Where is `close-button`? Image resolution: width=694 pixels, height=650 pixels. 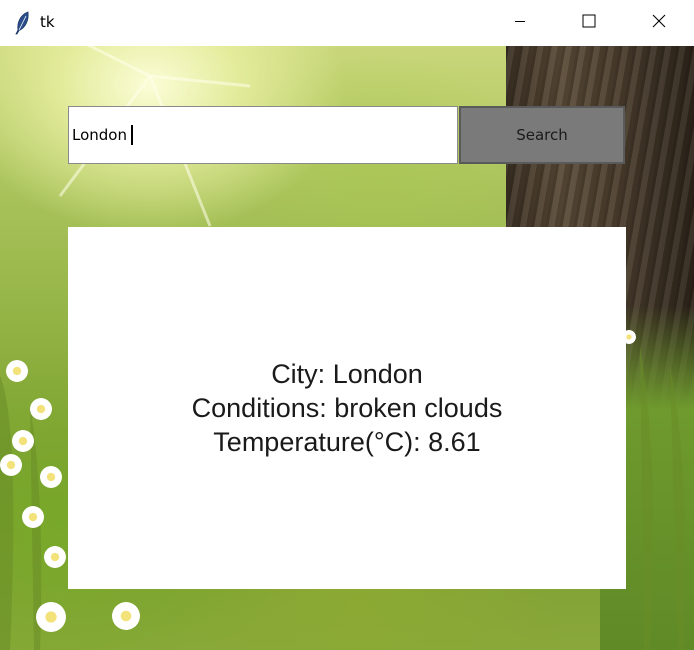 close-button is located at coordinates (659, 23).